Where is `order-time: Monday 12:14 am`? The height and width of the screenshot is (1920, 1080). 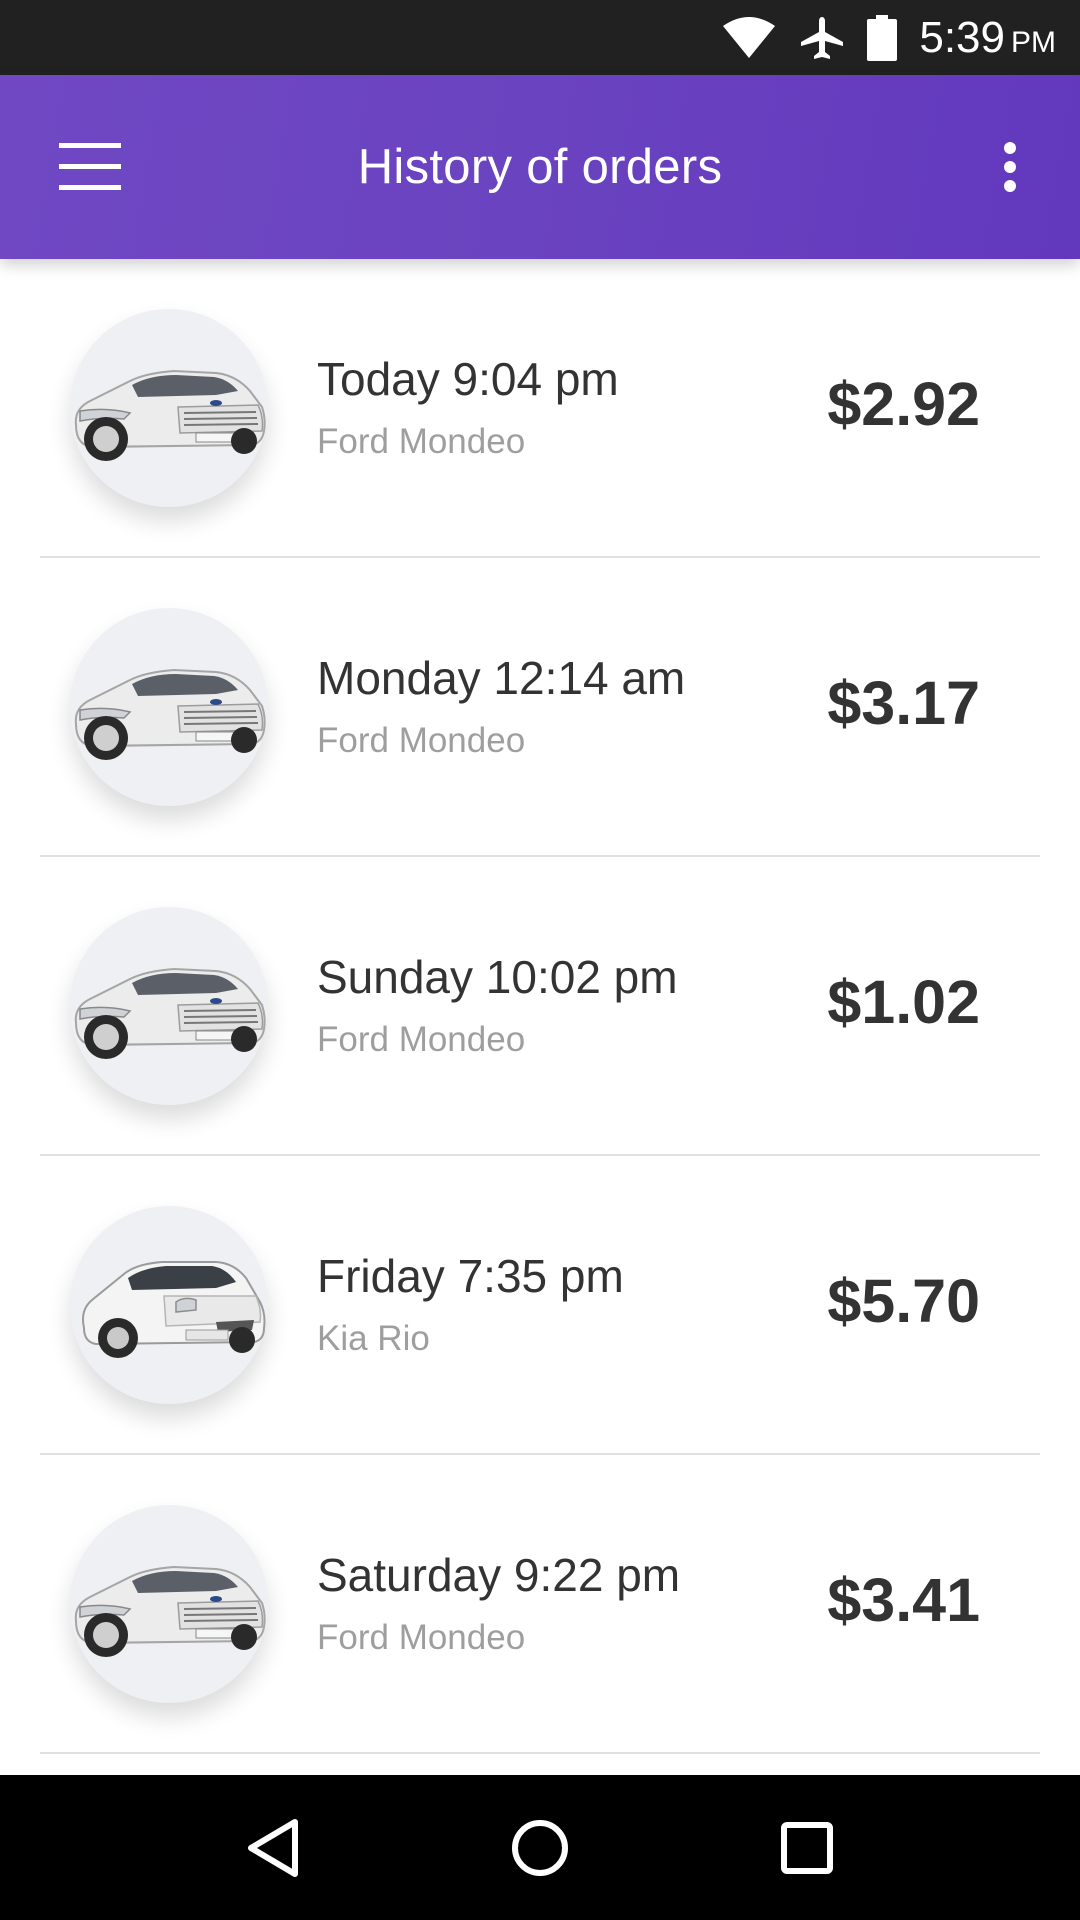
order-time: Monday 12:14 am is located at coordinates (501, 678).